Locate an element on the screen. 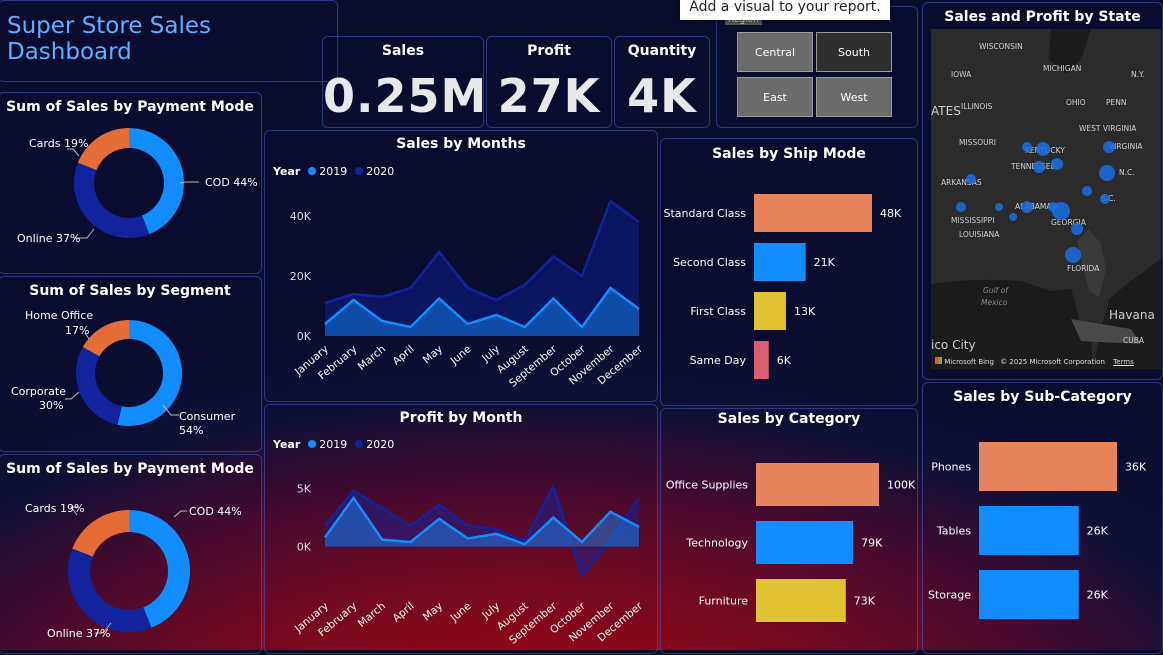 Image resolution: width=1163 pixels, height=655 pixels. donut3-label-cards: Cards 19% is located at coordinates (55, 508).